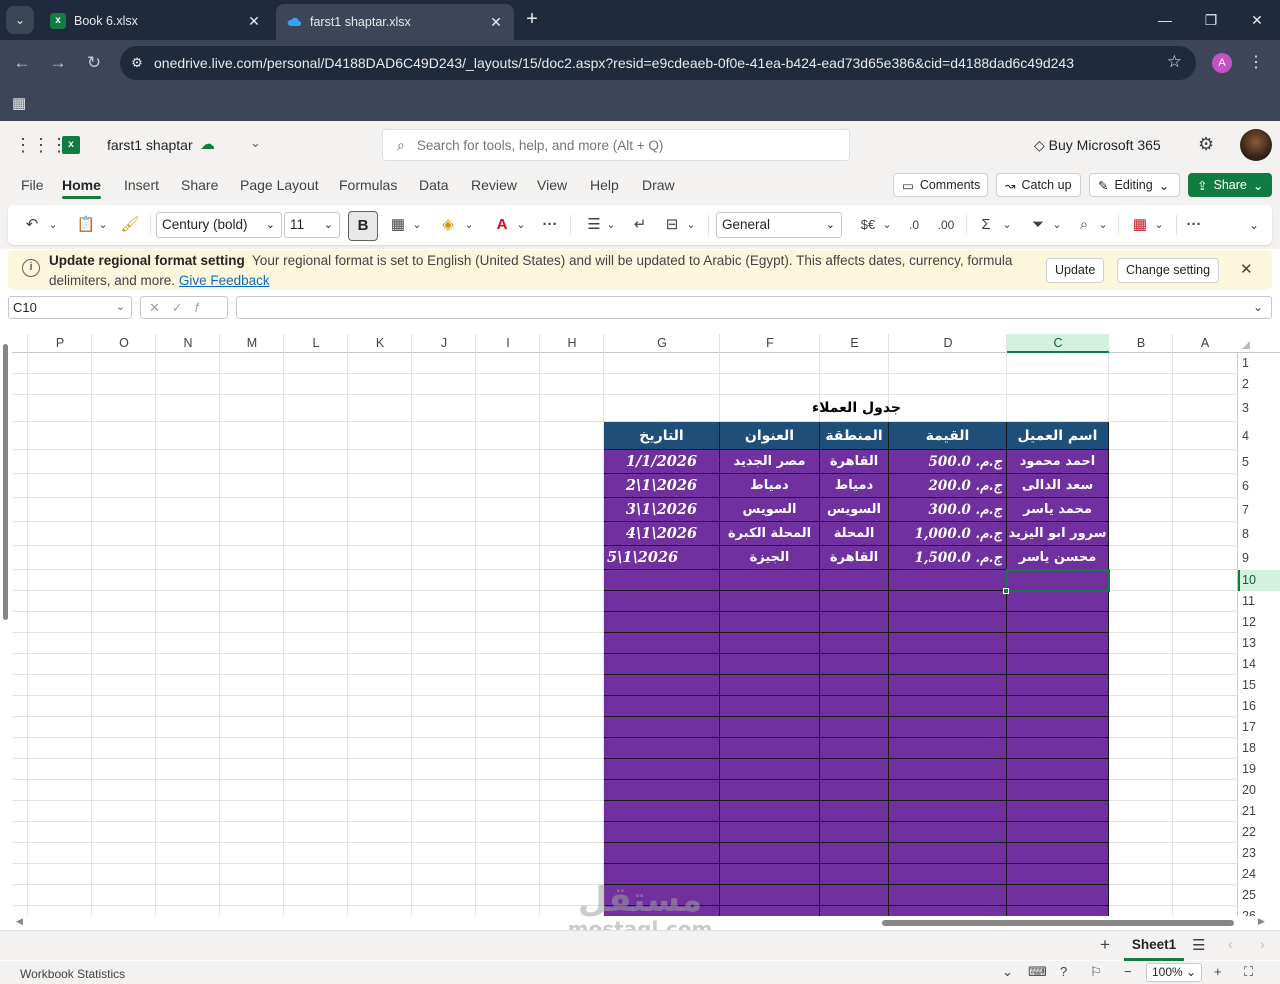 The height and width of the screenshot is (984, 1280). I want to click on column-header-f: F, so click(770, 343).